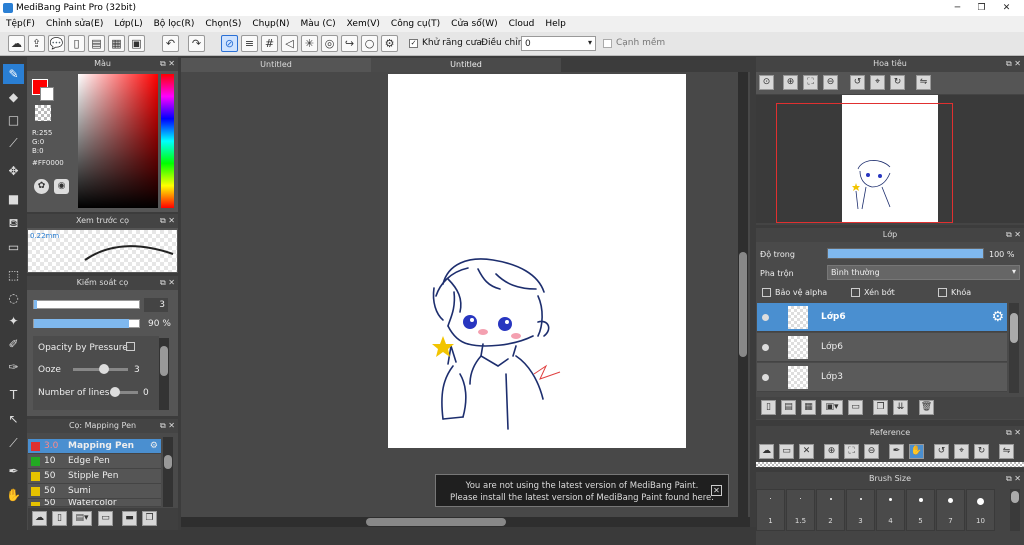 The height and width of the screenshot is (545, 1024). Describe the element at coordinates (154, 446) in the screenshot. I see `gear-icon: ⚙` at that location.